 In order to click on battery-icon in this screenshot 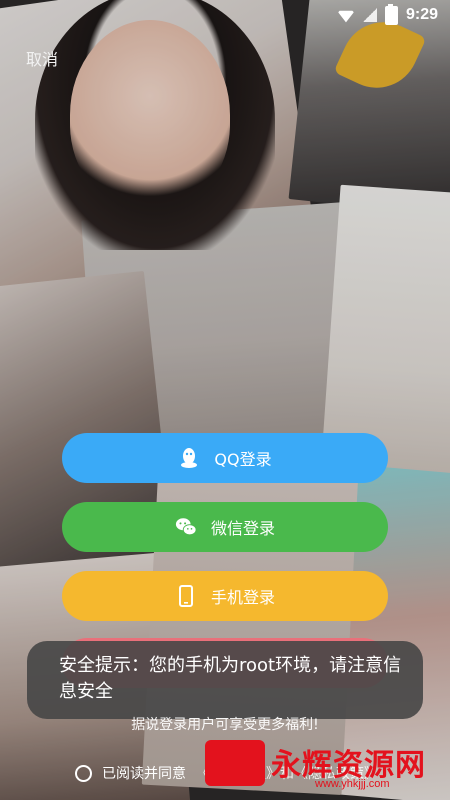, I will do `click(391, 14)`.